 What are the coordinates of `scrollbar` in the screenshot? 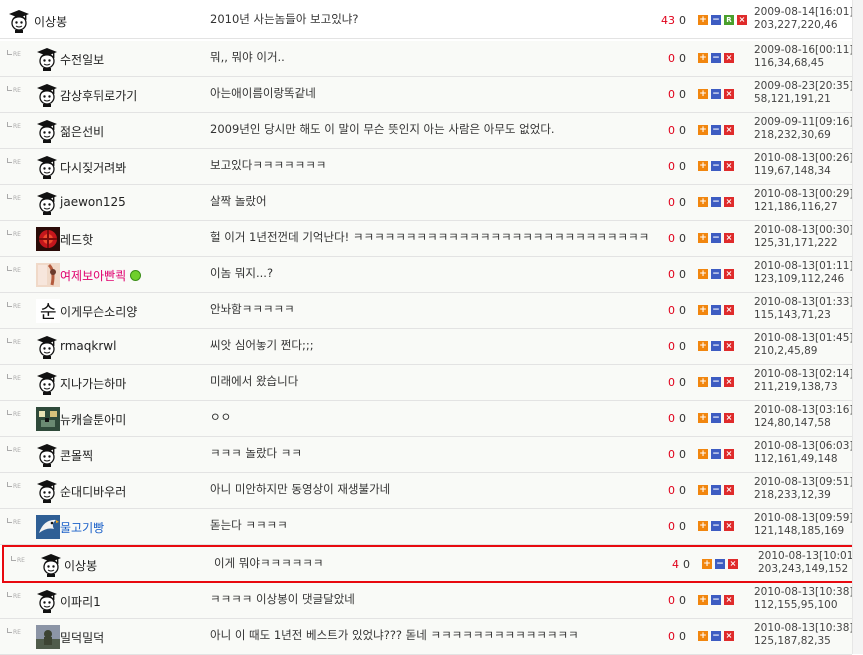 It's located at (857, 327).